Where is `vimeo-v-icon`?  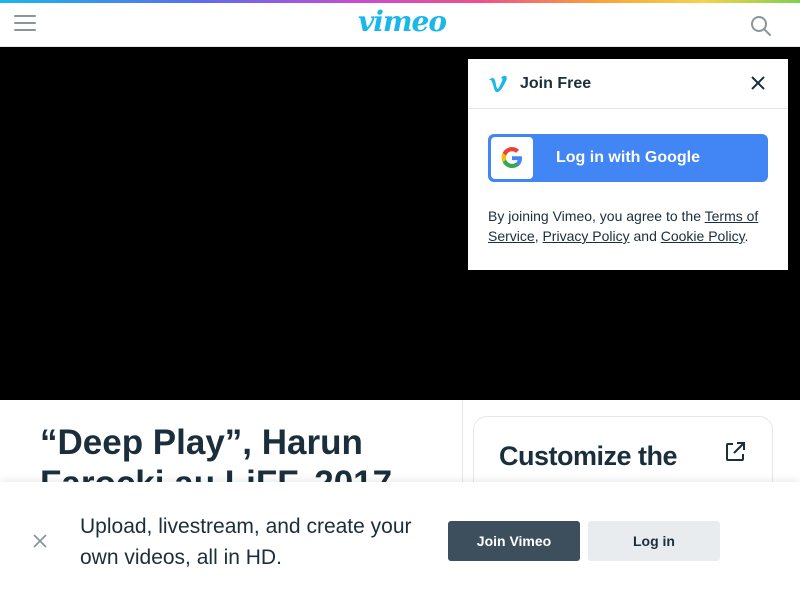
vimeo-v-icon is located at coordinates (498, 84).